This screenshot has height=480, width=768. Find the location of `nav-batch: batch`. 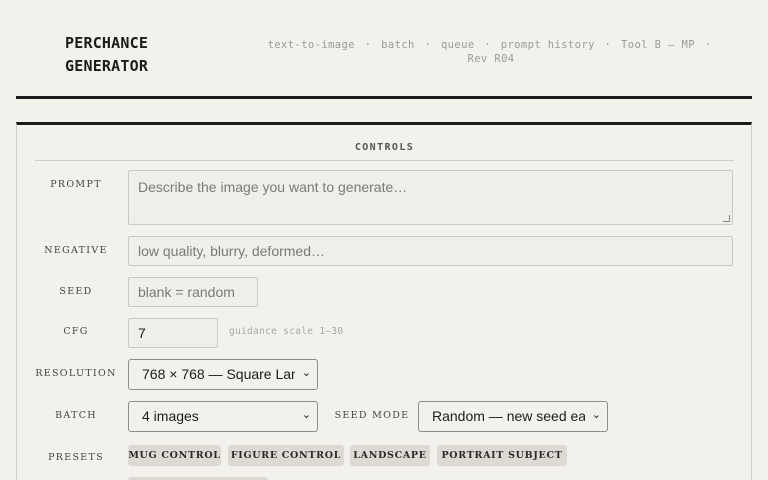

nav-batch: batch is located at coordinates (398, 45).